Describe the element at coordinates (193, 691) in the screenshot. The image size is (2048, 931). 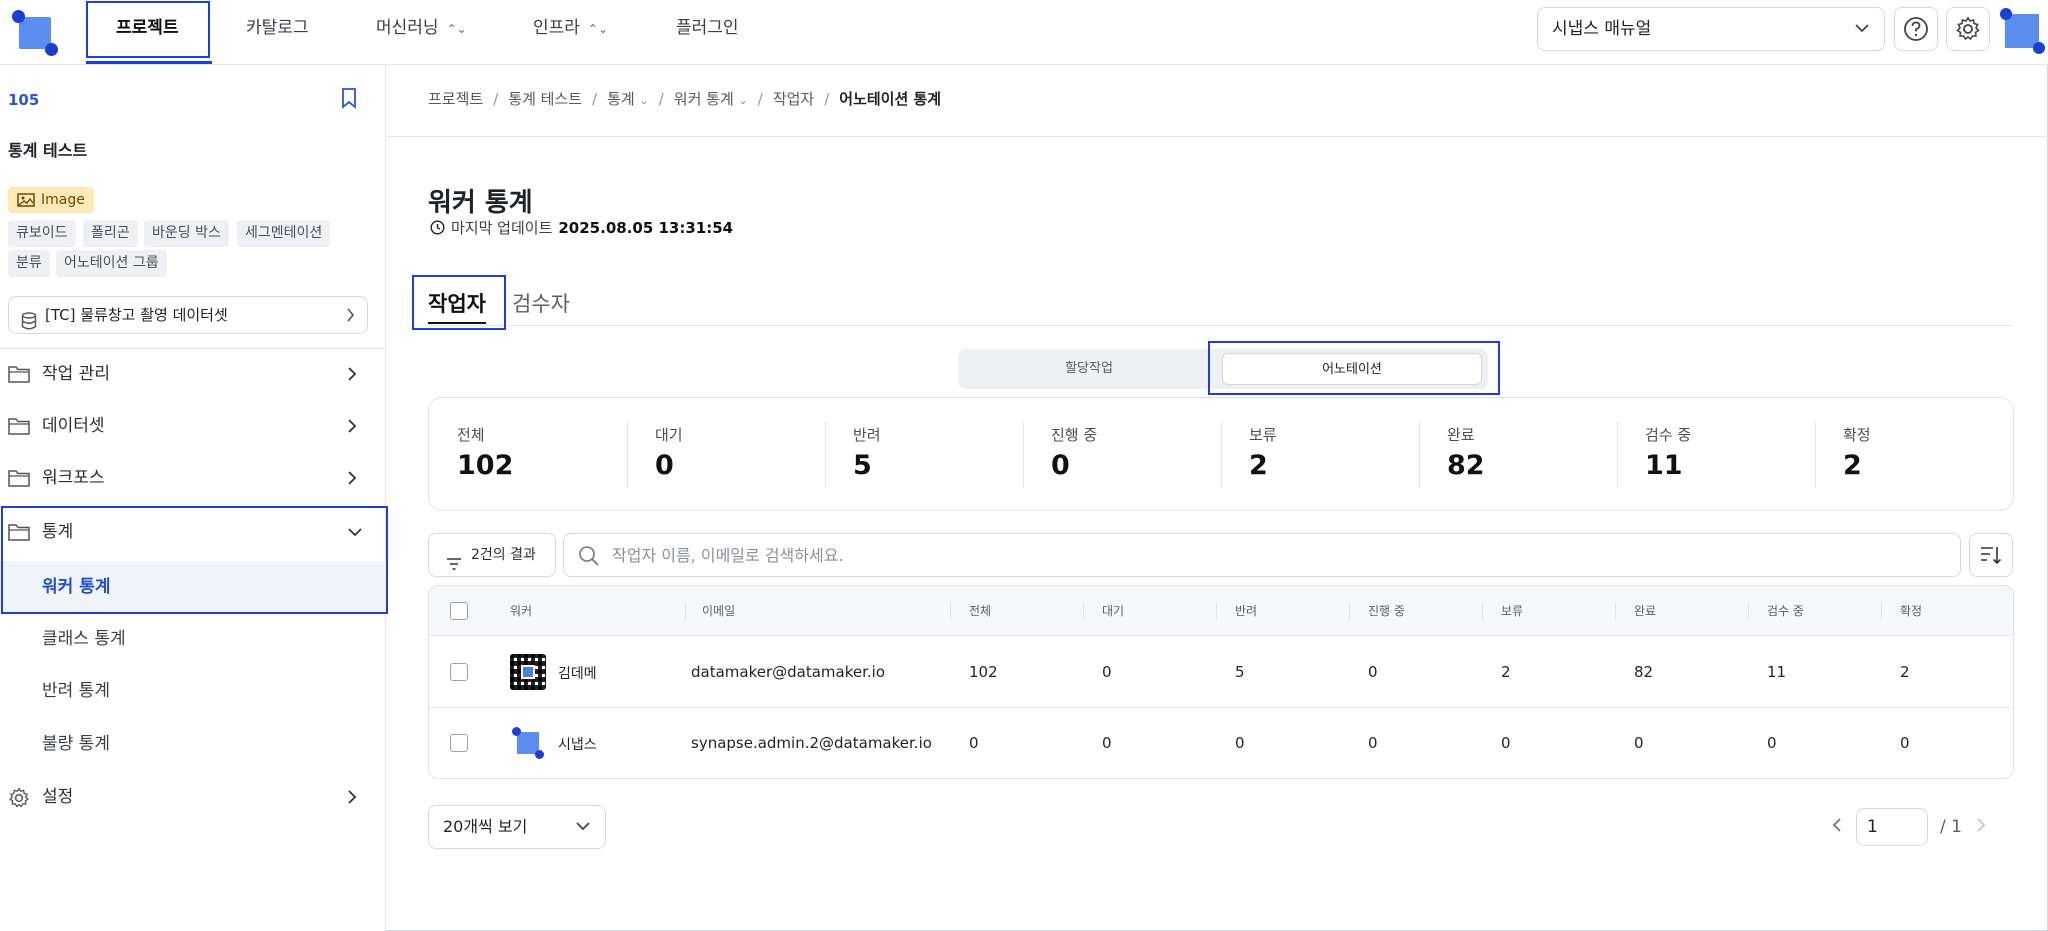
I see `sidebar-item-reject-stats: 반려 통계` at that location.